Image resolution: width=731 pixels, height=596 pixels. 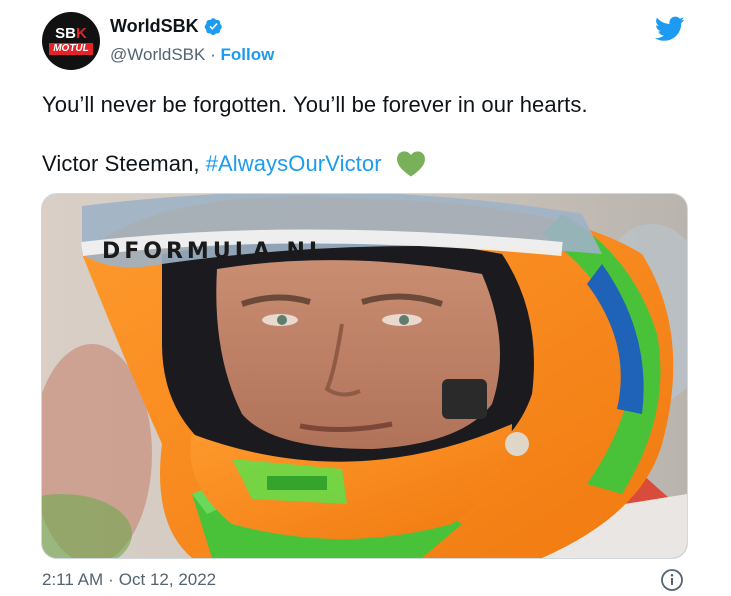 I want to click on follow-button: Follow, so click(x=248, y=54).